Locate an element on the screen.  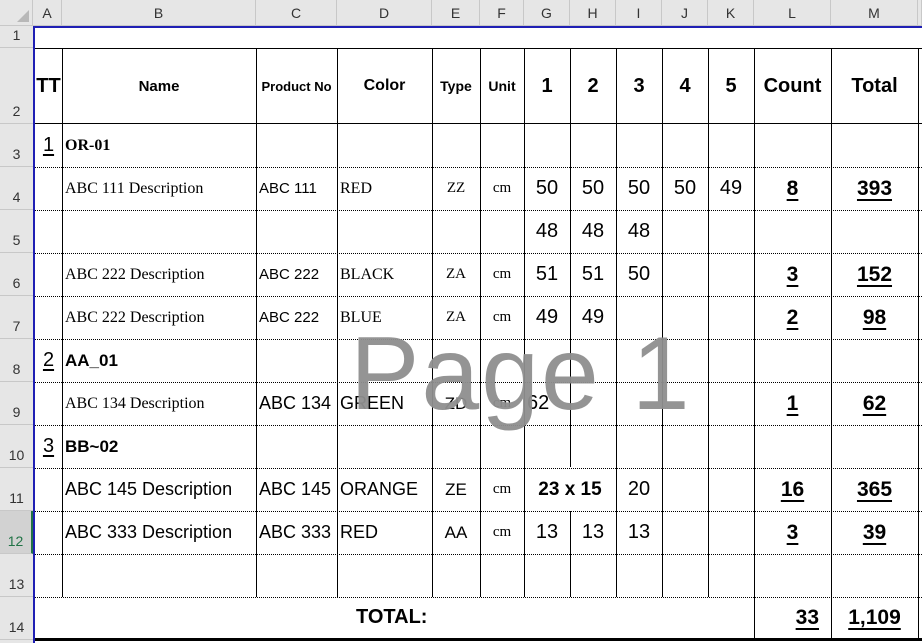
row-header-4: 4 is located at coordinates (16, 188).